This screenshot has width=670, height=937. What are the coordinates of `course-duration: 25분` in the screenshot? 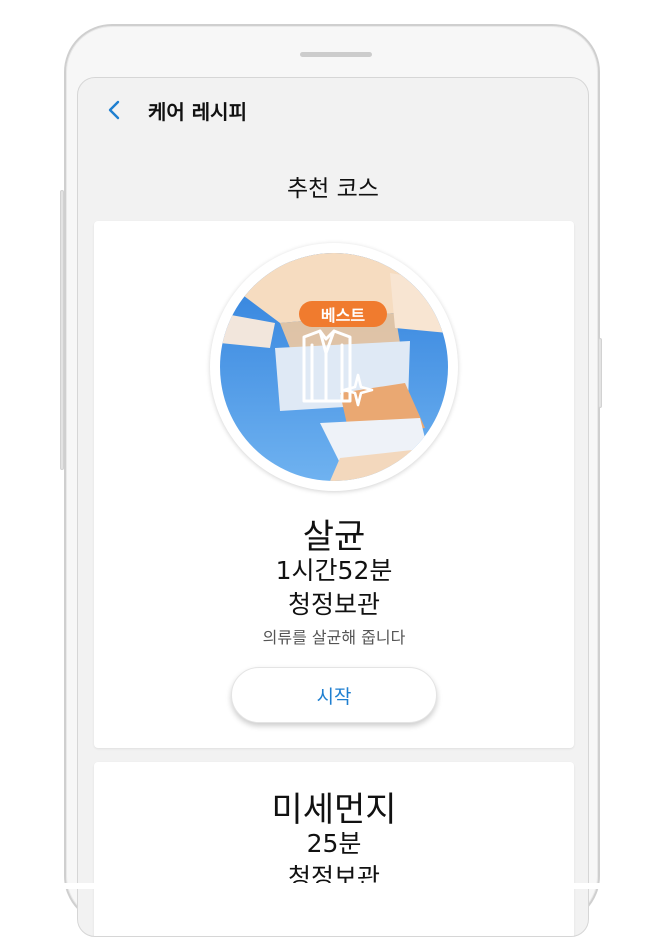 It's located at (334, 843).